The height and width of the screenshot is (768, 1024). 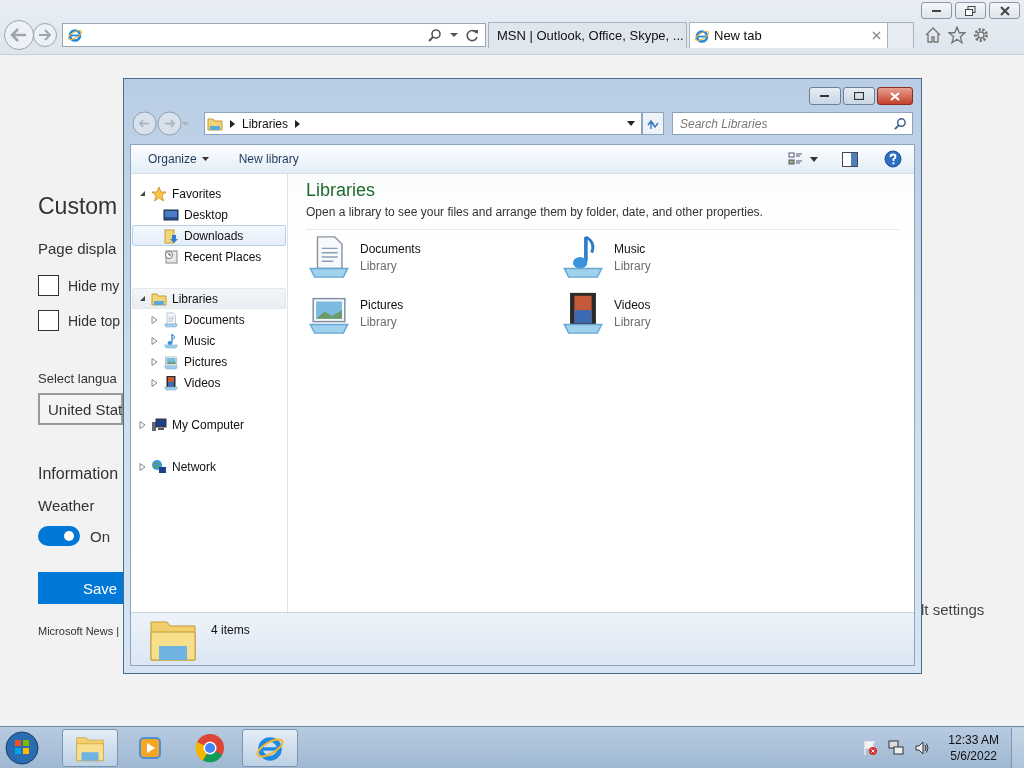 What do you see at coordinates (78, 474) in the screenshot?
I see `section-heading: Information` at bounding box center [78, 474].